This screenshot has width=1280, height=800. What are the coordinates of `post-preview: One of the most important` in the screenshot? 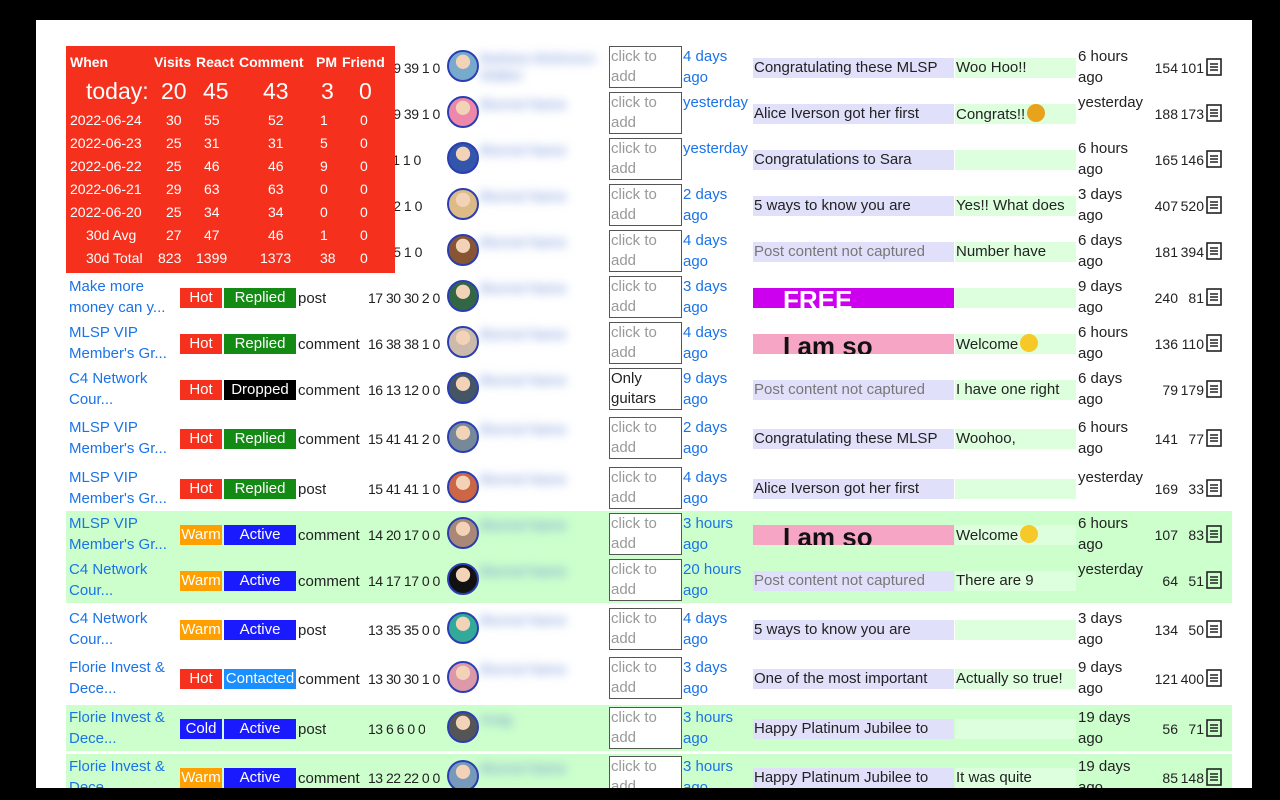 It's located at (853, 679).